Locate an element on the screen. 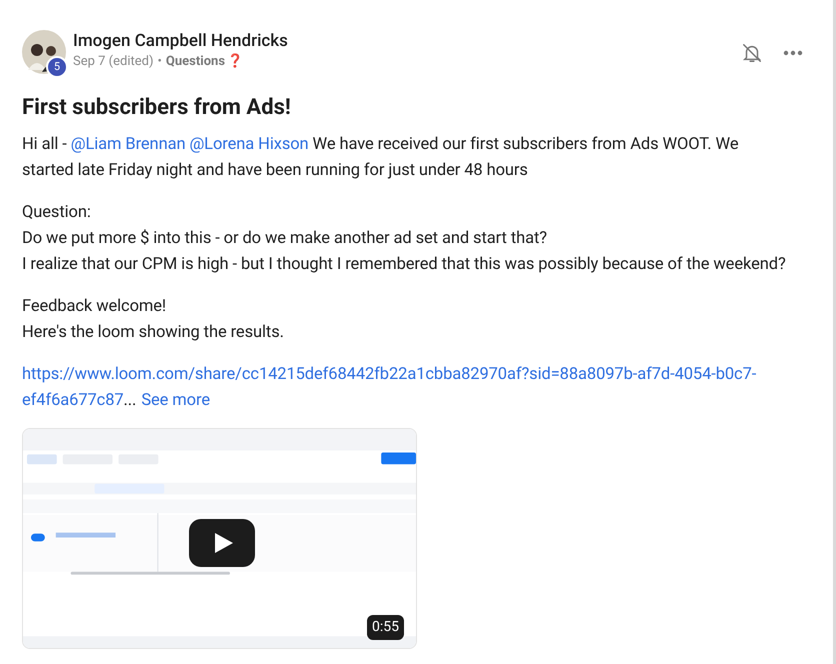 The width and height of the screenshot is (836, 664). loom-link: https://www.loom.com/share/cc14215def68442fb22a1cbba82970af?sid=88a8097b-af7d-4054-b0c7- is located at coordinates (389, 375).